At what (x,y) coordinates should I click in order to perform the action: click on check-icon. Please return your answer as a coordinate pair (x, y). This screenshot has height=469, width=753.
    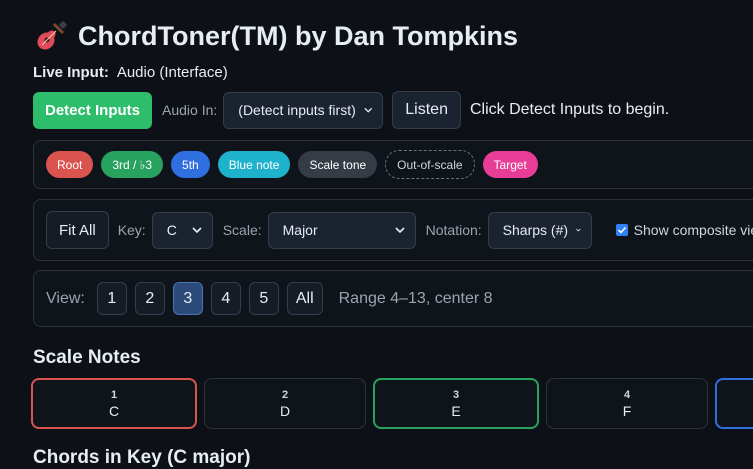
    Looking at the image, I should click on (621, 230).